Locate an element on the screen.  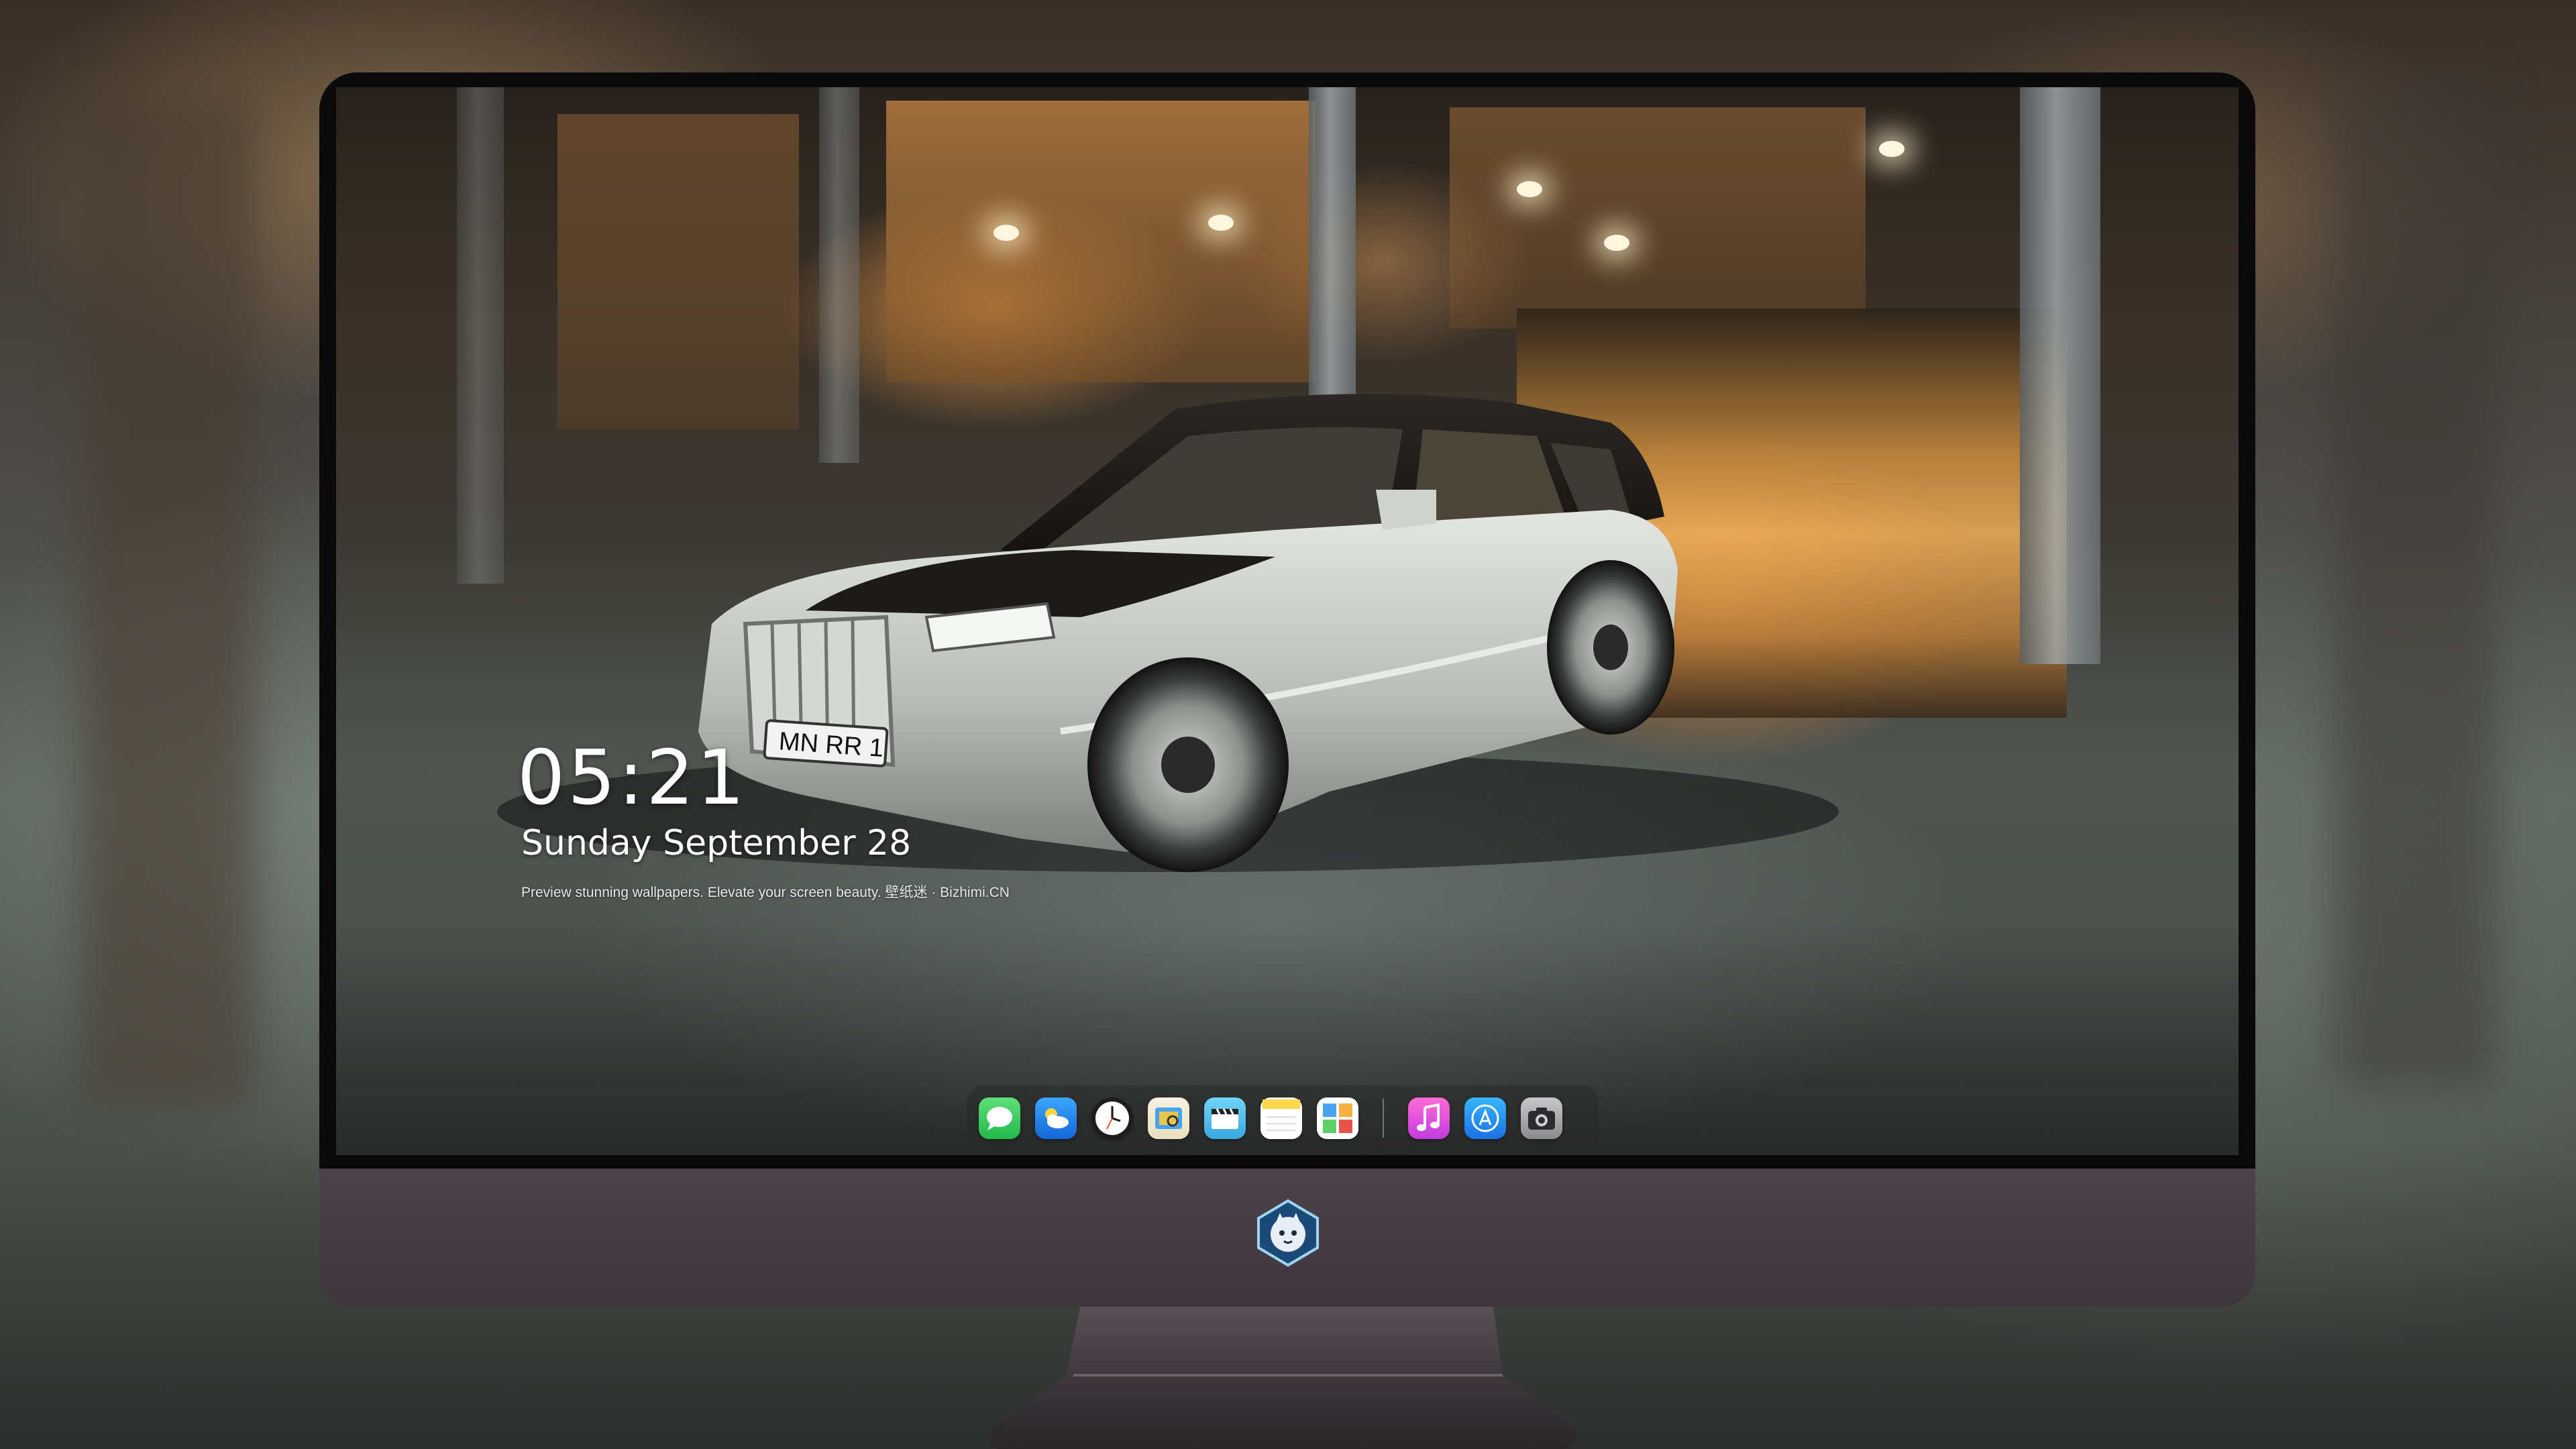
monitor-stand is located at coordinates (1283, 1378).